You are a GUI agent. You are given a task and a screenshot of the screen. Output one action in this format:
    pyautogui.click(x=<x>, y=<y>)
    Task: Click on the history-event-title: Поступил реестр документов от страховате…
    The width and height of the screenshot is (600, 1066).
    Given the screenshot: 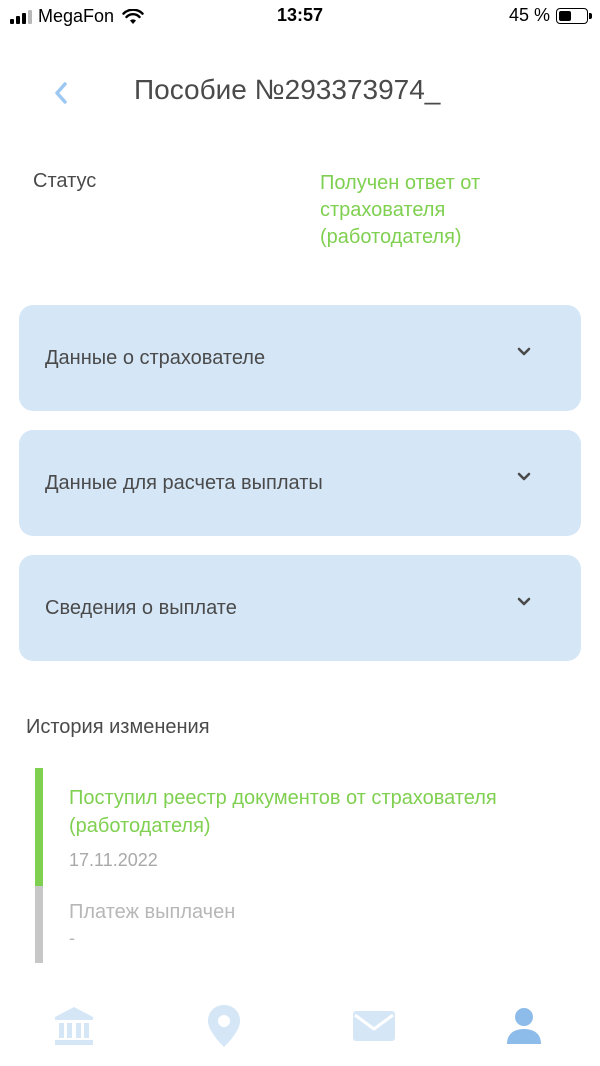 What is the action you would take?
    pyautogui.click(x=283, y=812)
    